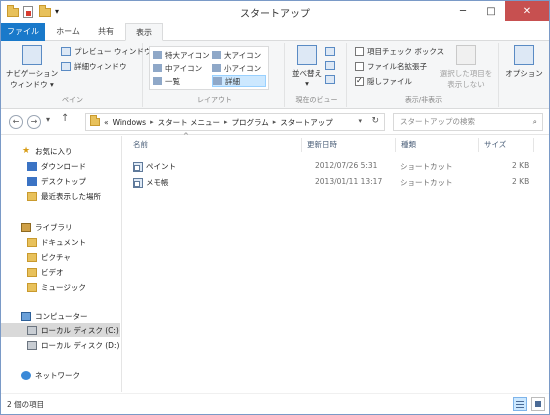 This screenshot has height=415, width=550. Describe the element at coordinates (437, 121) in the screenshot. I see `search-placeholder: スタートアップの検索` at that location.